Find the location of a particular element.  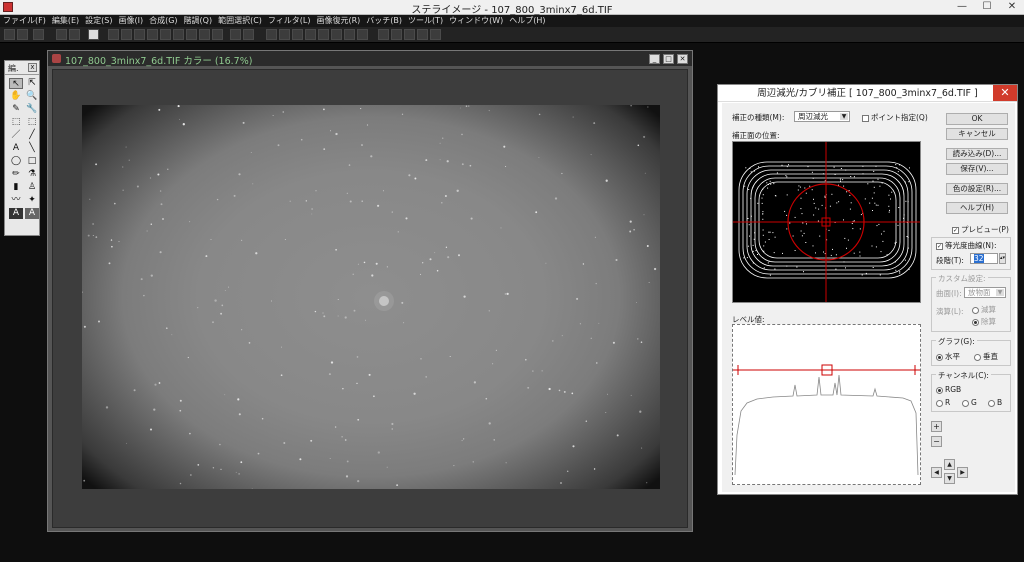

line2-tool-icon: ╱ is located at coordinates (32, 135).